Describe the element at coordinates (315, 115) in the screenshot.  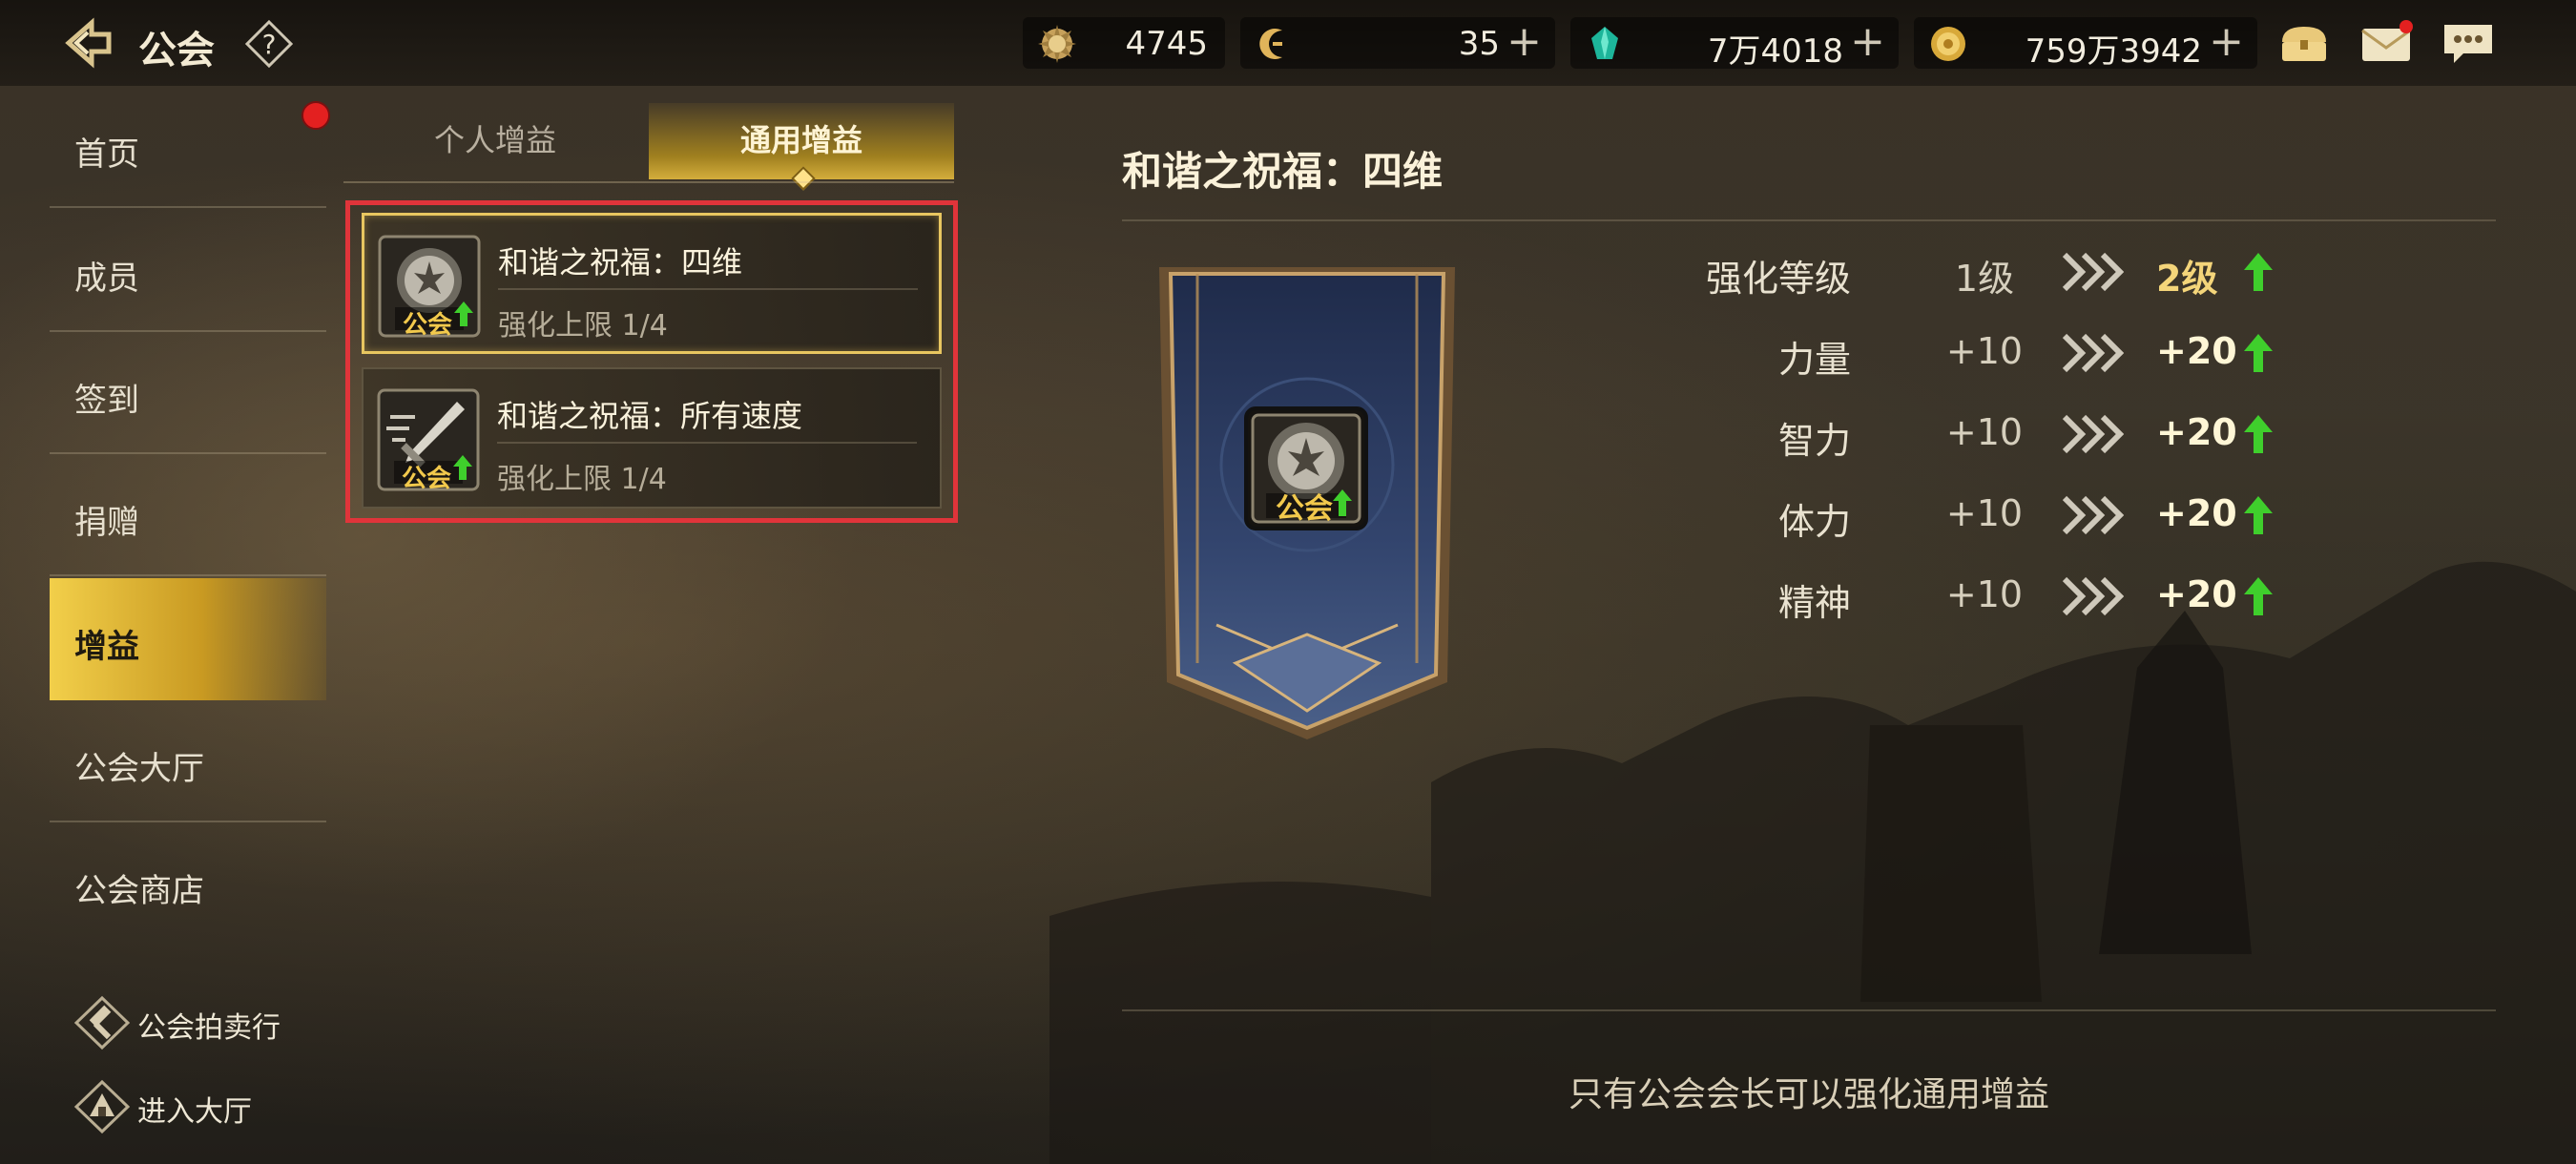
I see `notification-dot` at that location.